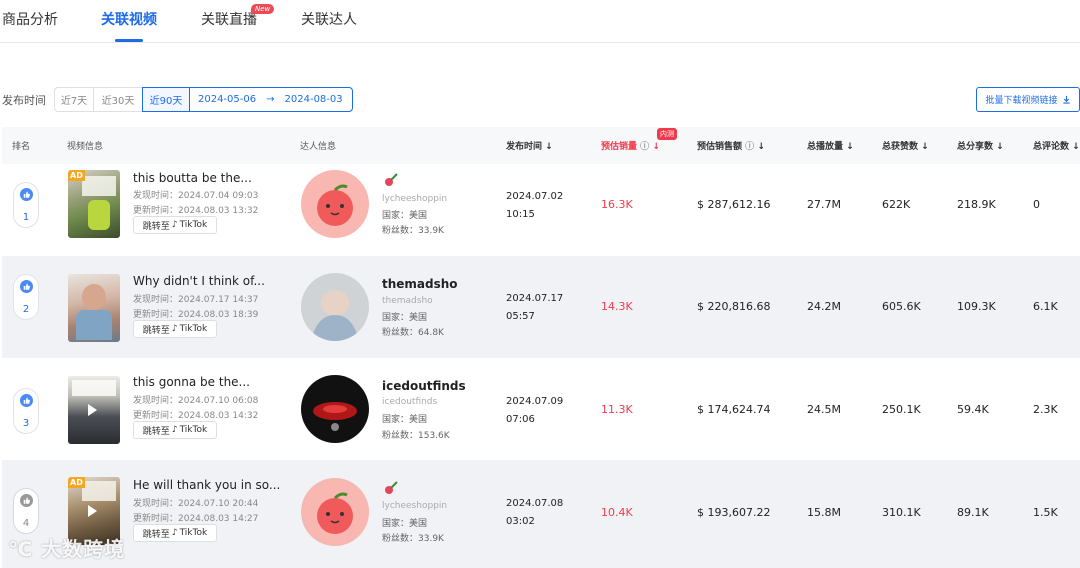 The height and width of the screenshot is (568, 1080). I want to click on rank-number: 3, so click(26, 423).